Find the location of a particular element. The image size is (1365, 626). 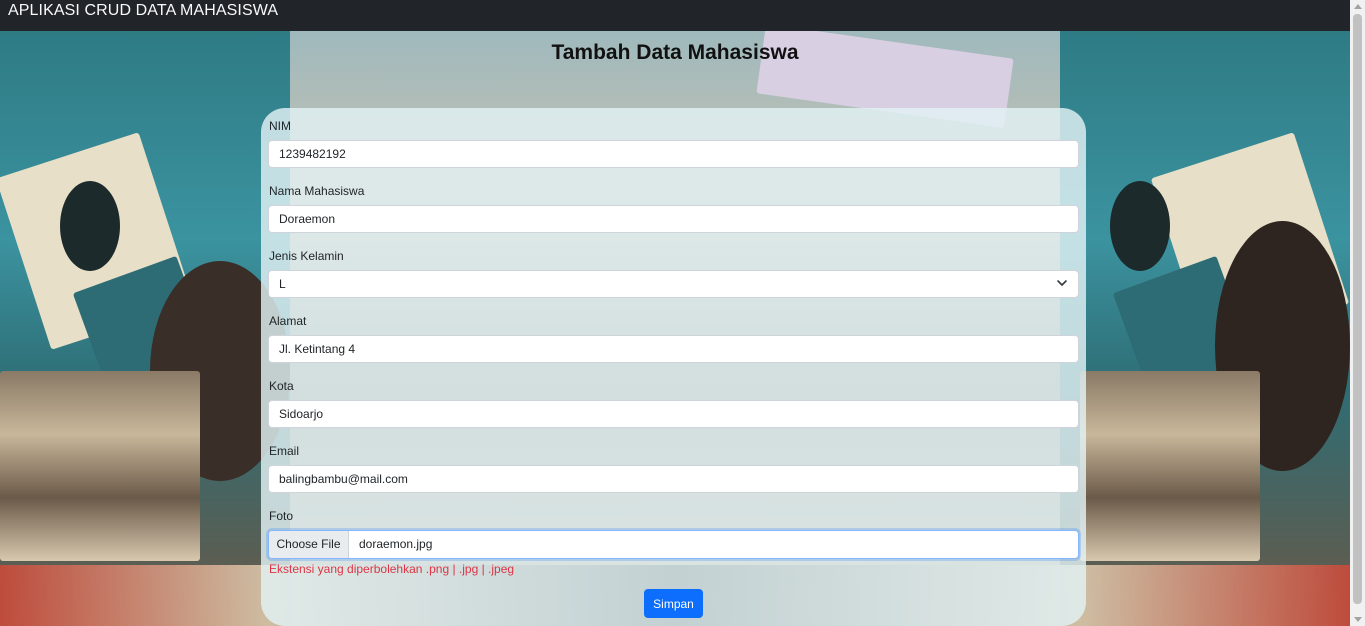

alamat-field: Jl. Ketintang 4 is located at coordinates (673, 349).